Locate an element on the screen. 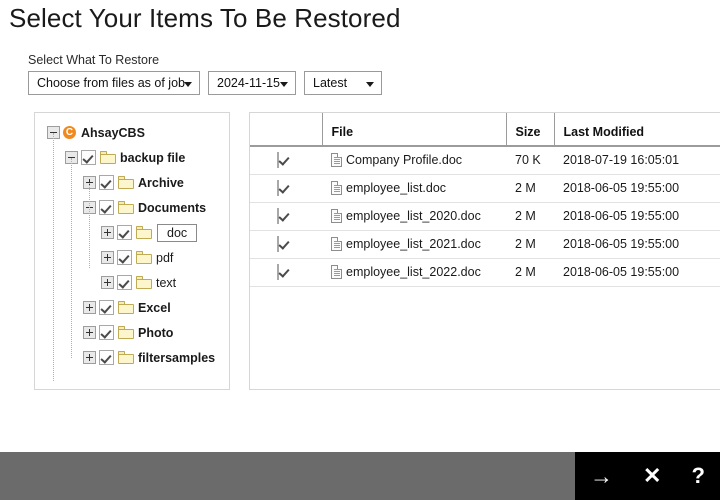 Image resolution: width=720 pixels, height=500 pixels. file-name-wrapper: employee_list_2022.doc is located at coordinates (418, 272).